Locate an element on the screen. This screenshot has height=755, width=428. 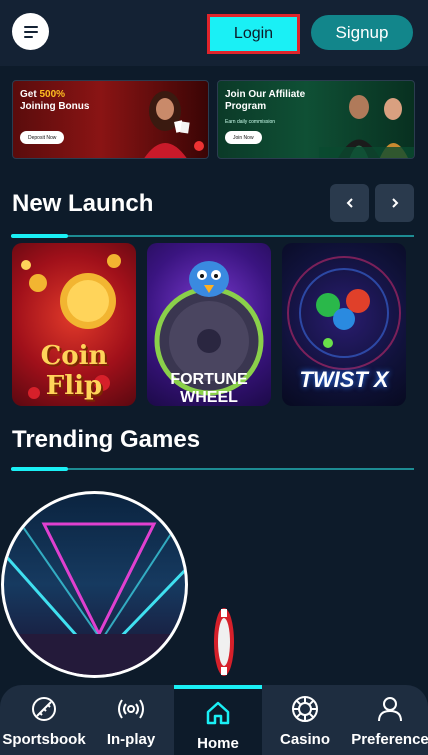
deposit-now-button: Deposit Now is located at coordinates (42, 137).